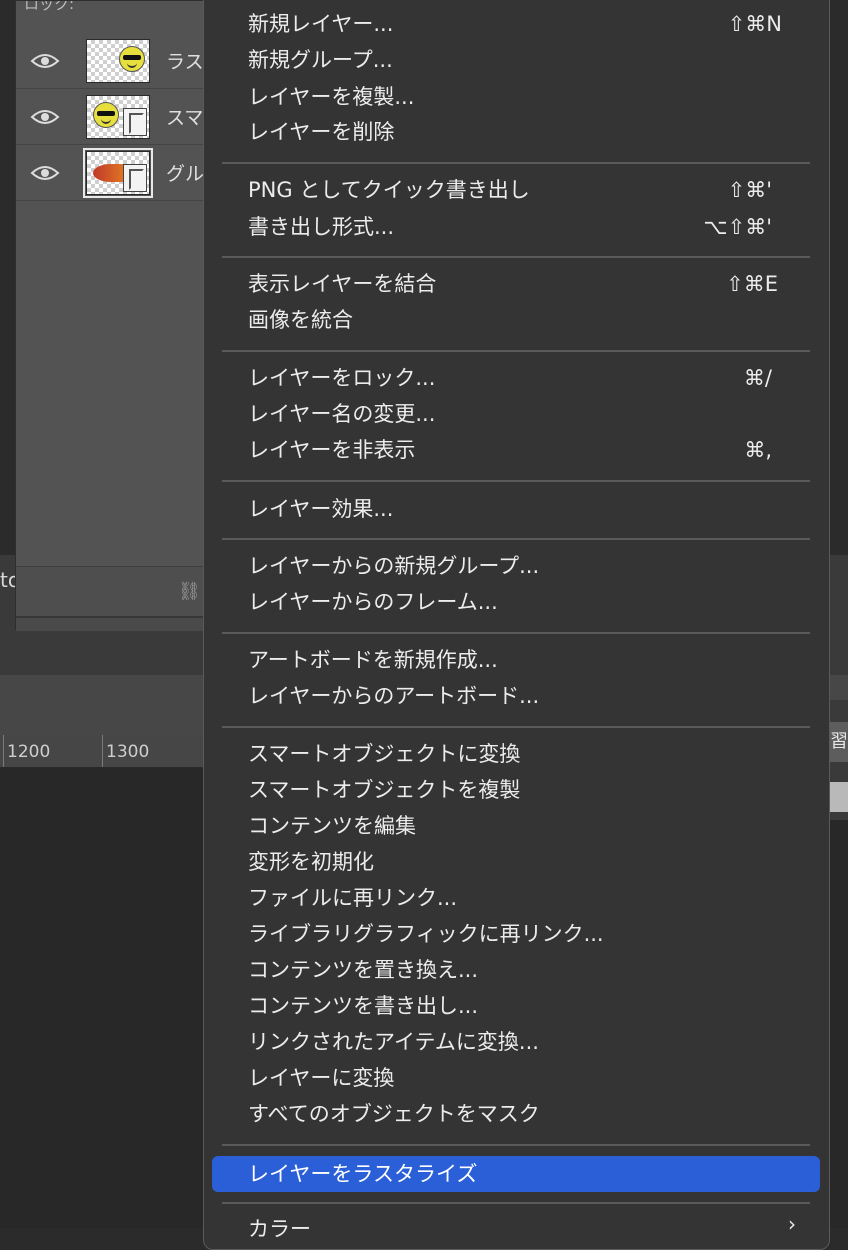 This screenshot has height=1250, width=848. Describe the element at coordinates (839, 742) in the screenshot. I see `right-panel-icon: 習` at that location.